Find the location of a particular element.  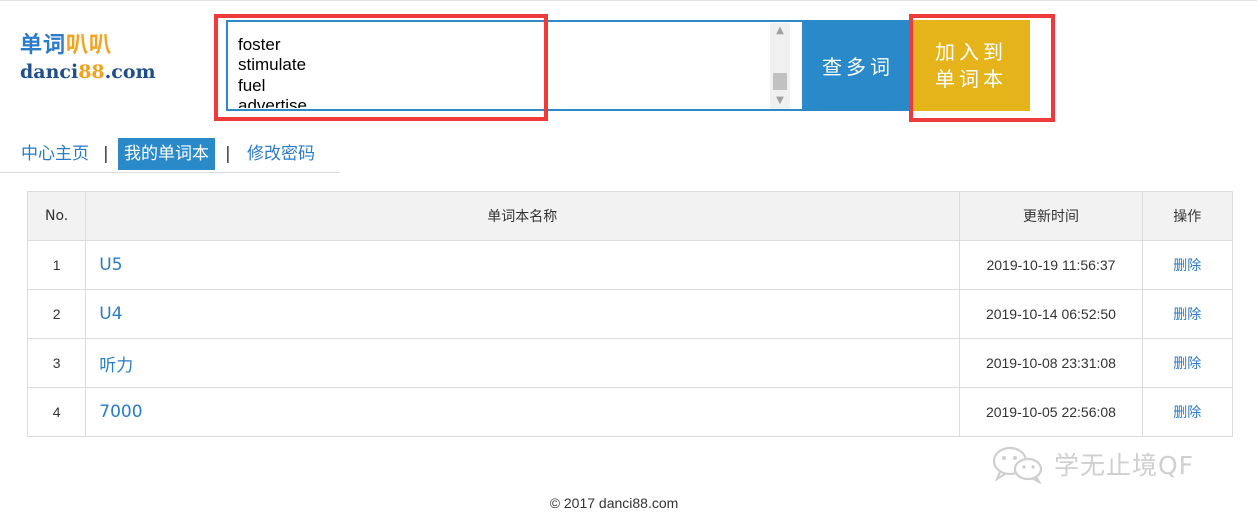

table-row: 3 听力 2019-10-08 23:31:08 删除 is located at coordinates (630, 363).